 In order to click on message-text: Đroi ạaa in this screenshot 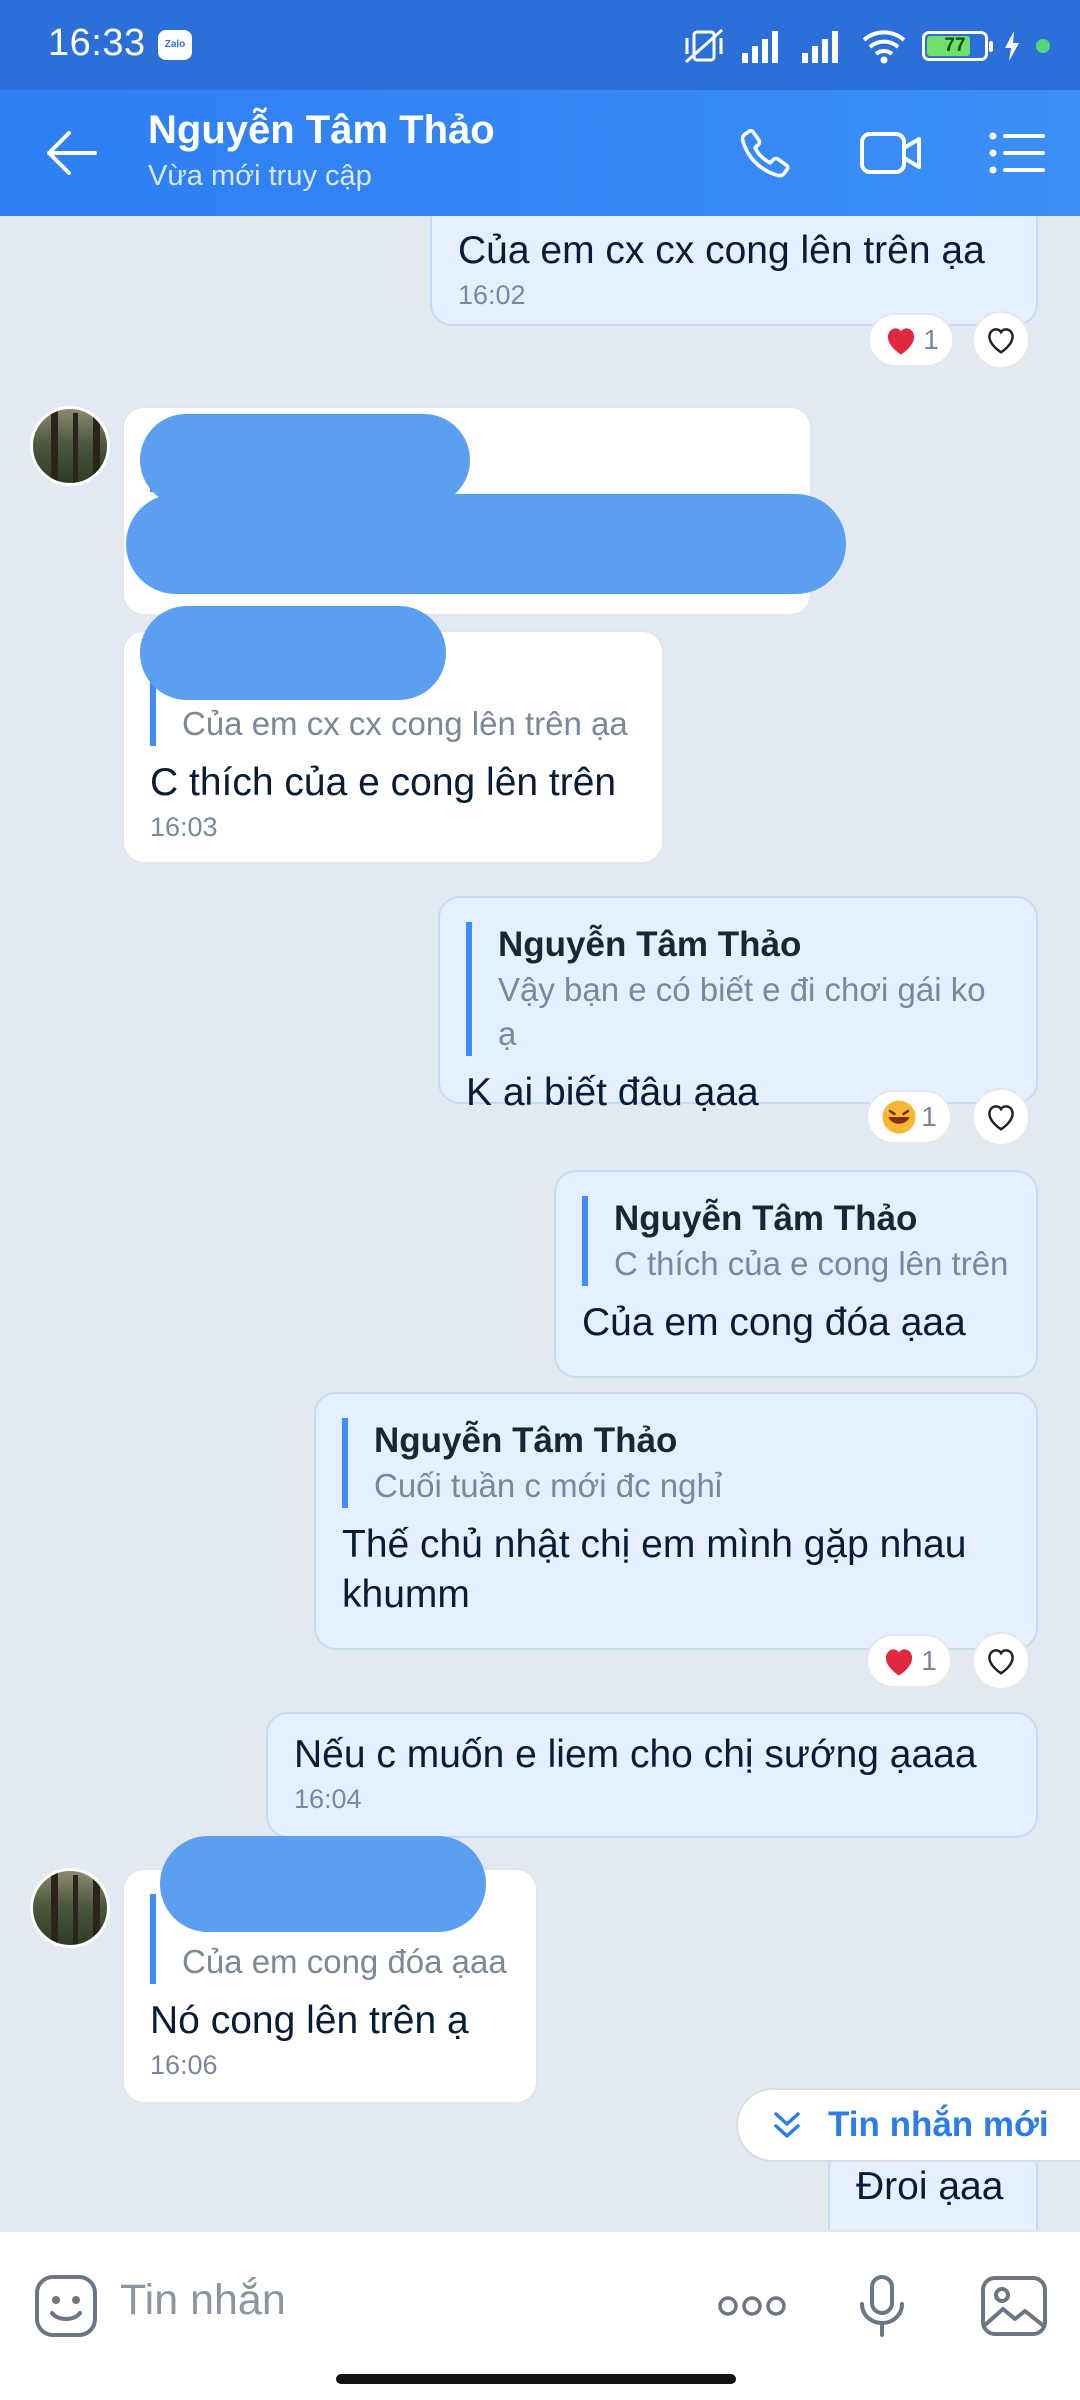, I will do `click(930, 2186)`.